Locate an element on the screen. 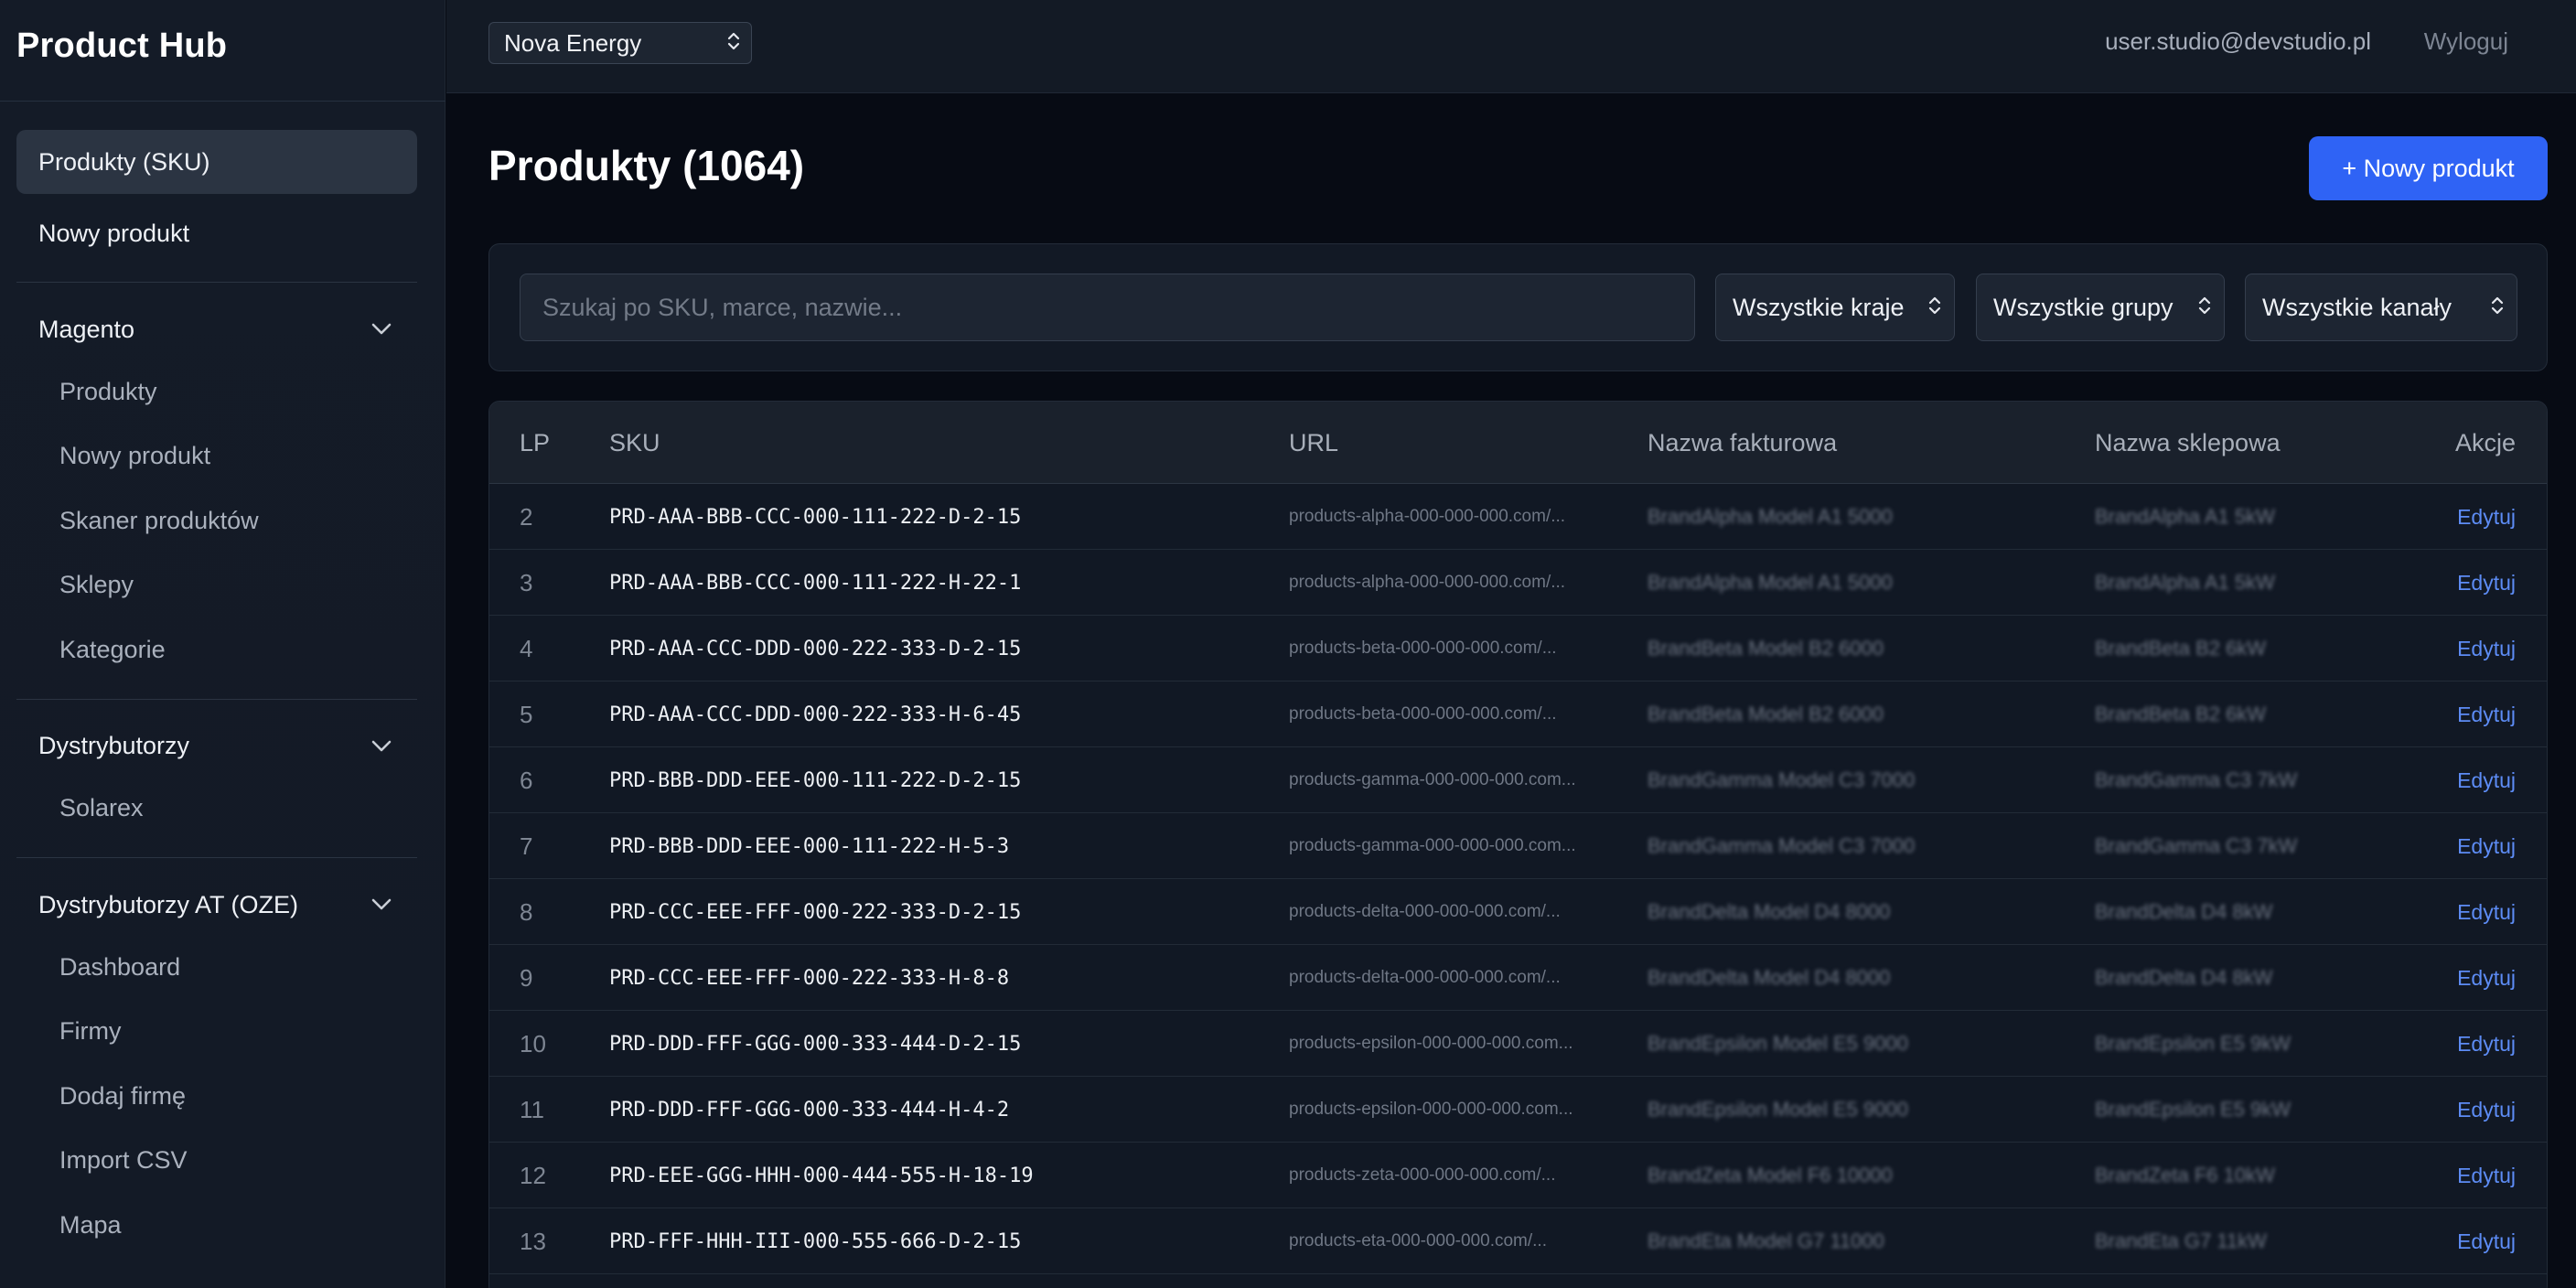 The width and height of the screenshot is (2576, 1288). row-invoice-name: BrandZeta Model F6 10000 is located at coordinates (1771, 1175).